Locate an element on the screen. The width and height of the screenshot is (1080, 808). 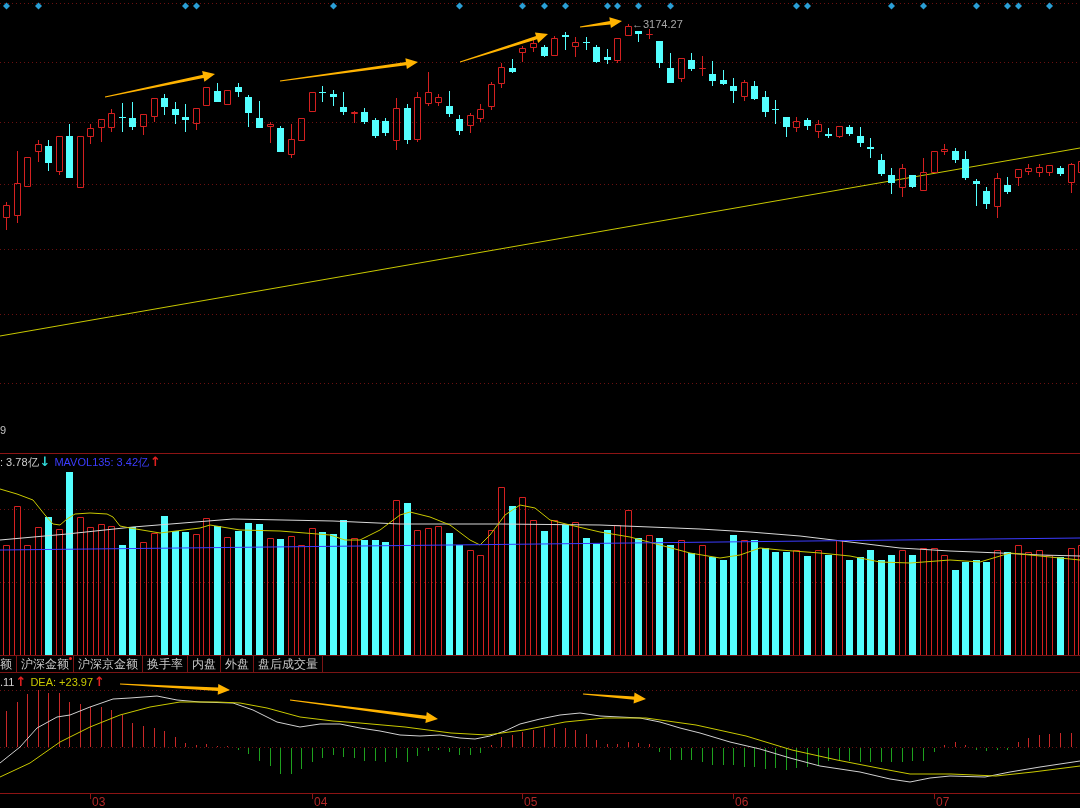
price-axis-label: 9 is located at coordinates (3, 430).